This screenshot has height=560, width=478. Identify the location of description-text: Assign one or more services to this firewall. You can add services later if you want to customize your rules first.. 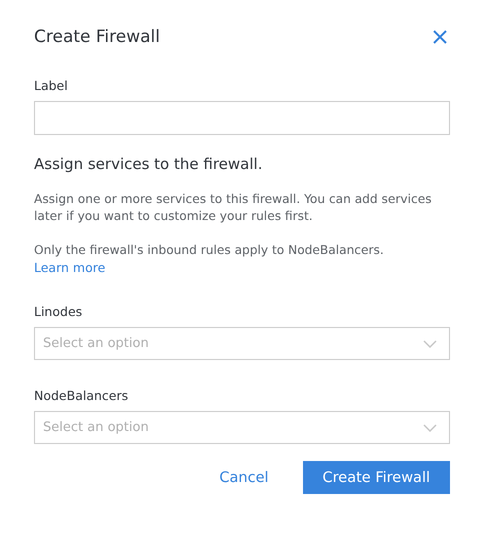
(233, 208).